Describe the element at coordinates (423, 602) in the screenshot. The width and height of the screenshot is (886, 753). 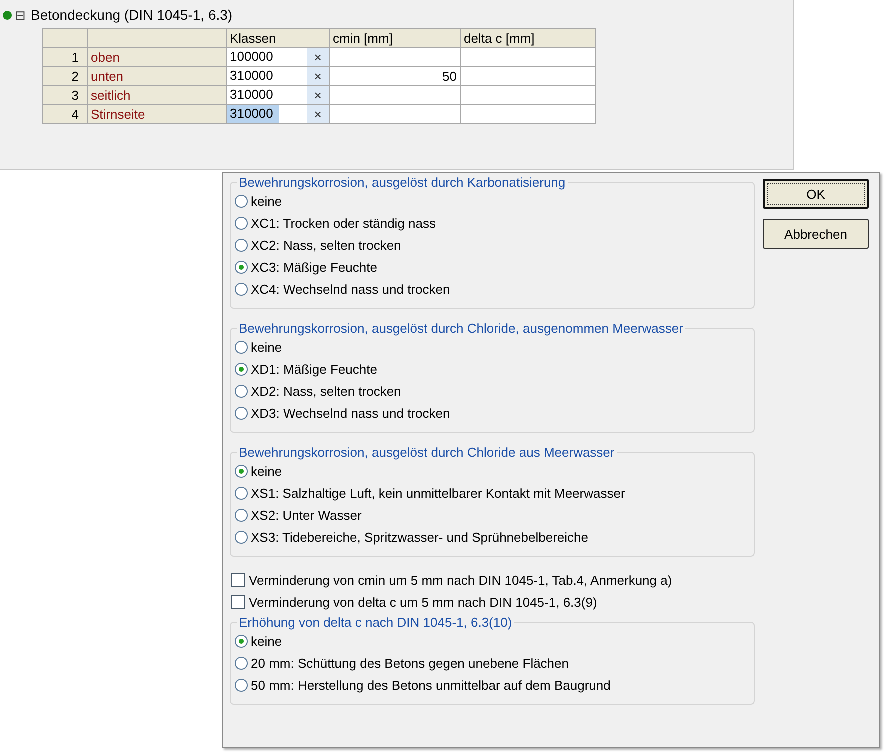
I see `checkbox-label: Verminderung von delta c um 5 mm nach DIN 1045-1, 6.3(9)` at that location.